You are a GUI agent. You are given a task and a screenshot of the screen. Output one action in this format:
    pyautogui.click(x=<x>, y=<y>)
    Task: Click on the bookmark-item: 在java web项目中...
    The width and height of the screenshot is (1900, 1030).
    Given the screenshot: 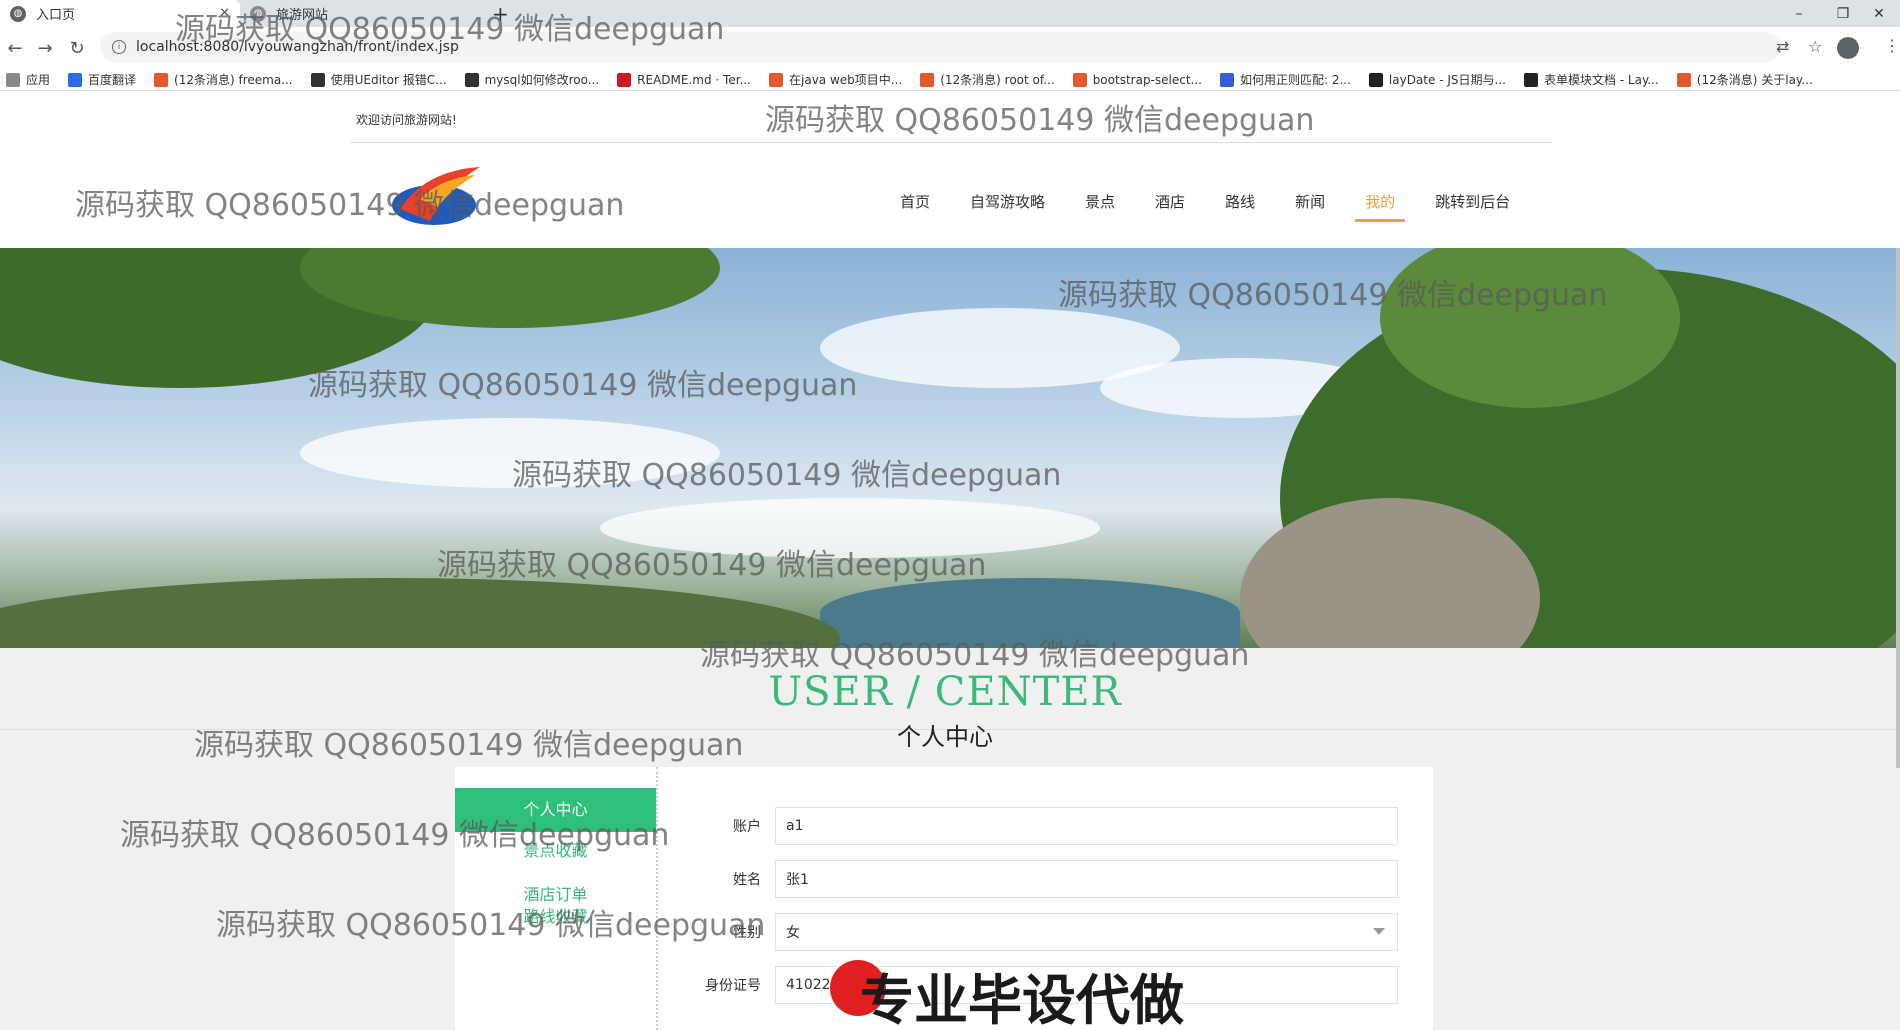 What is the action you would take?
    pyautogui.click(x=835, y=79)
    